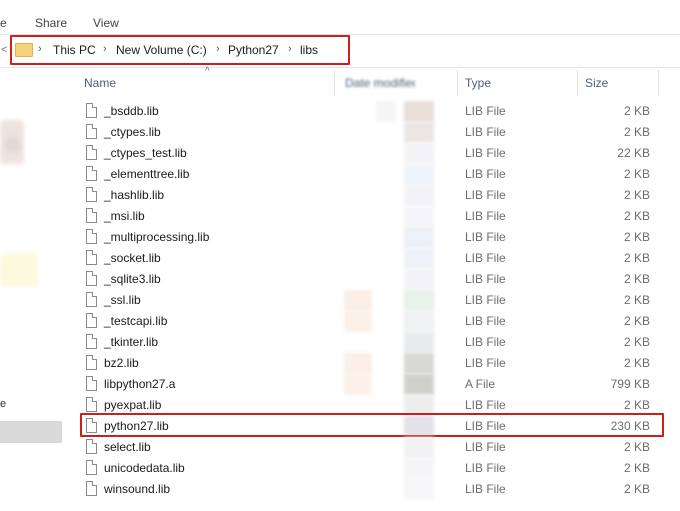  I want to click on file-name: pyexpat.lib, so click(133, 405).